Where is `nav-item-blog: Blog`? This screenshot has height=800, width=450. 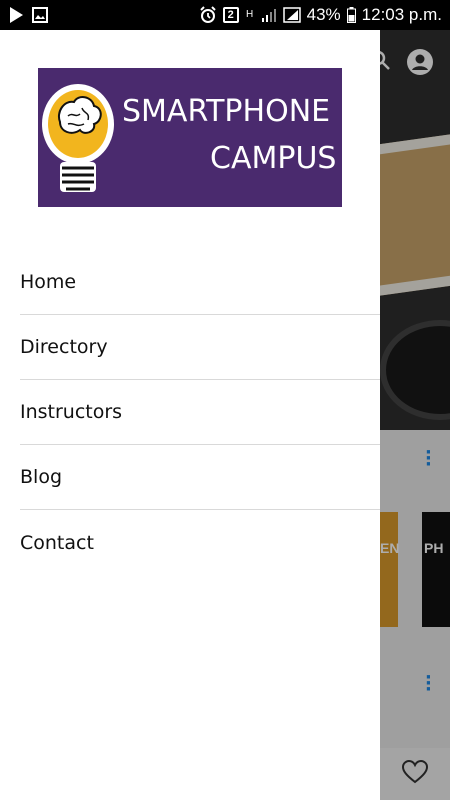 nav-item-blog: Blog is located at coordinates (200, 477).